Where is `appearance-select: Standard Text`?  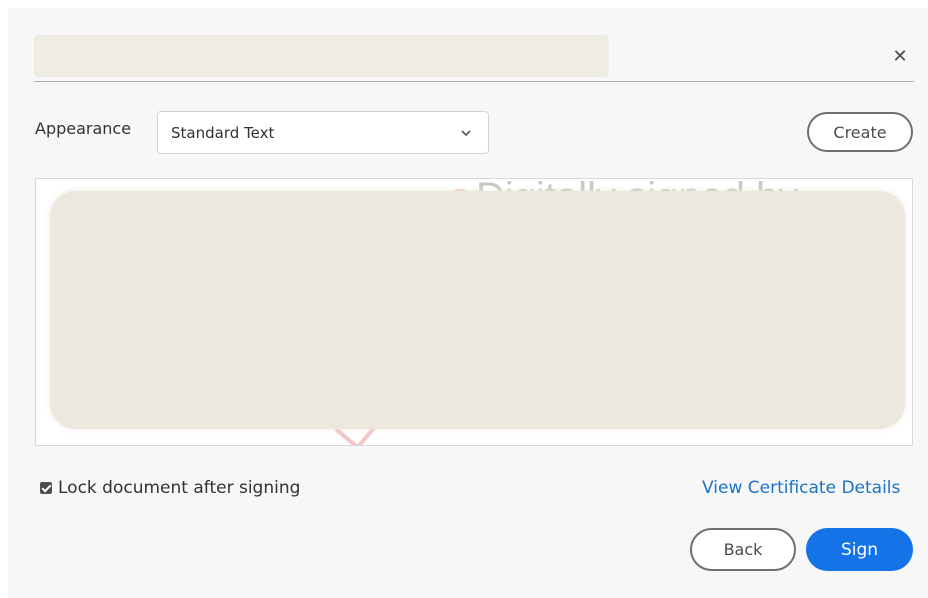 appearance-select: Standard Text is located at coordinates (323, 132).